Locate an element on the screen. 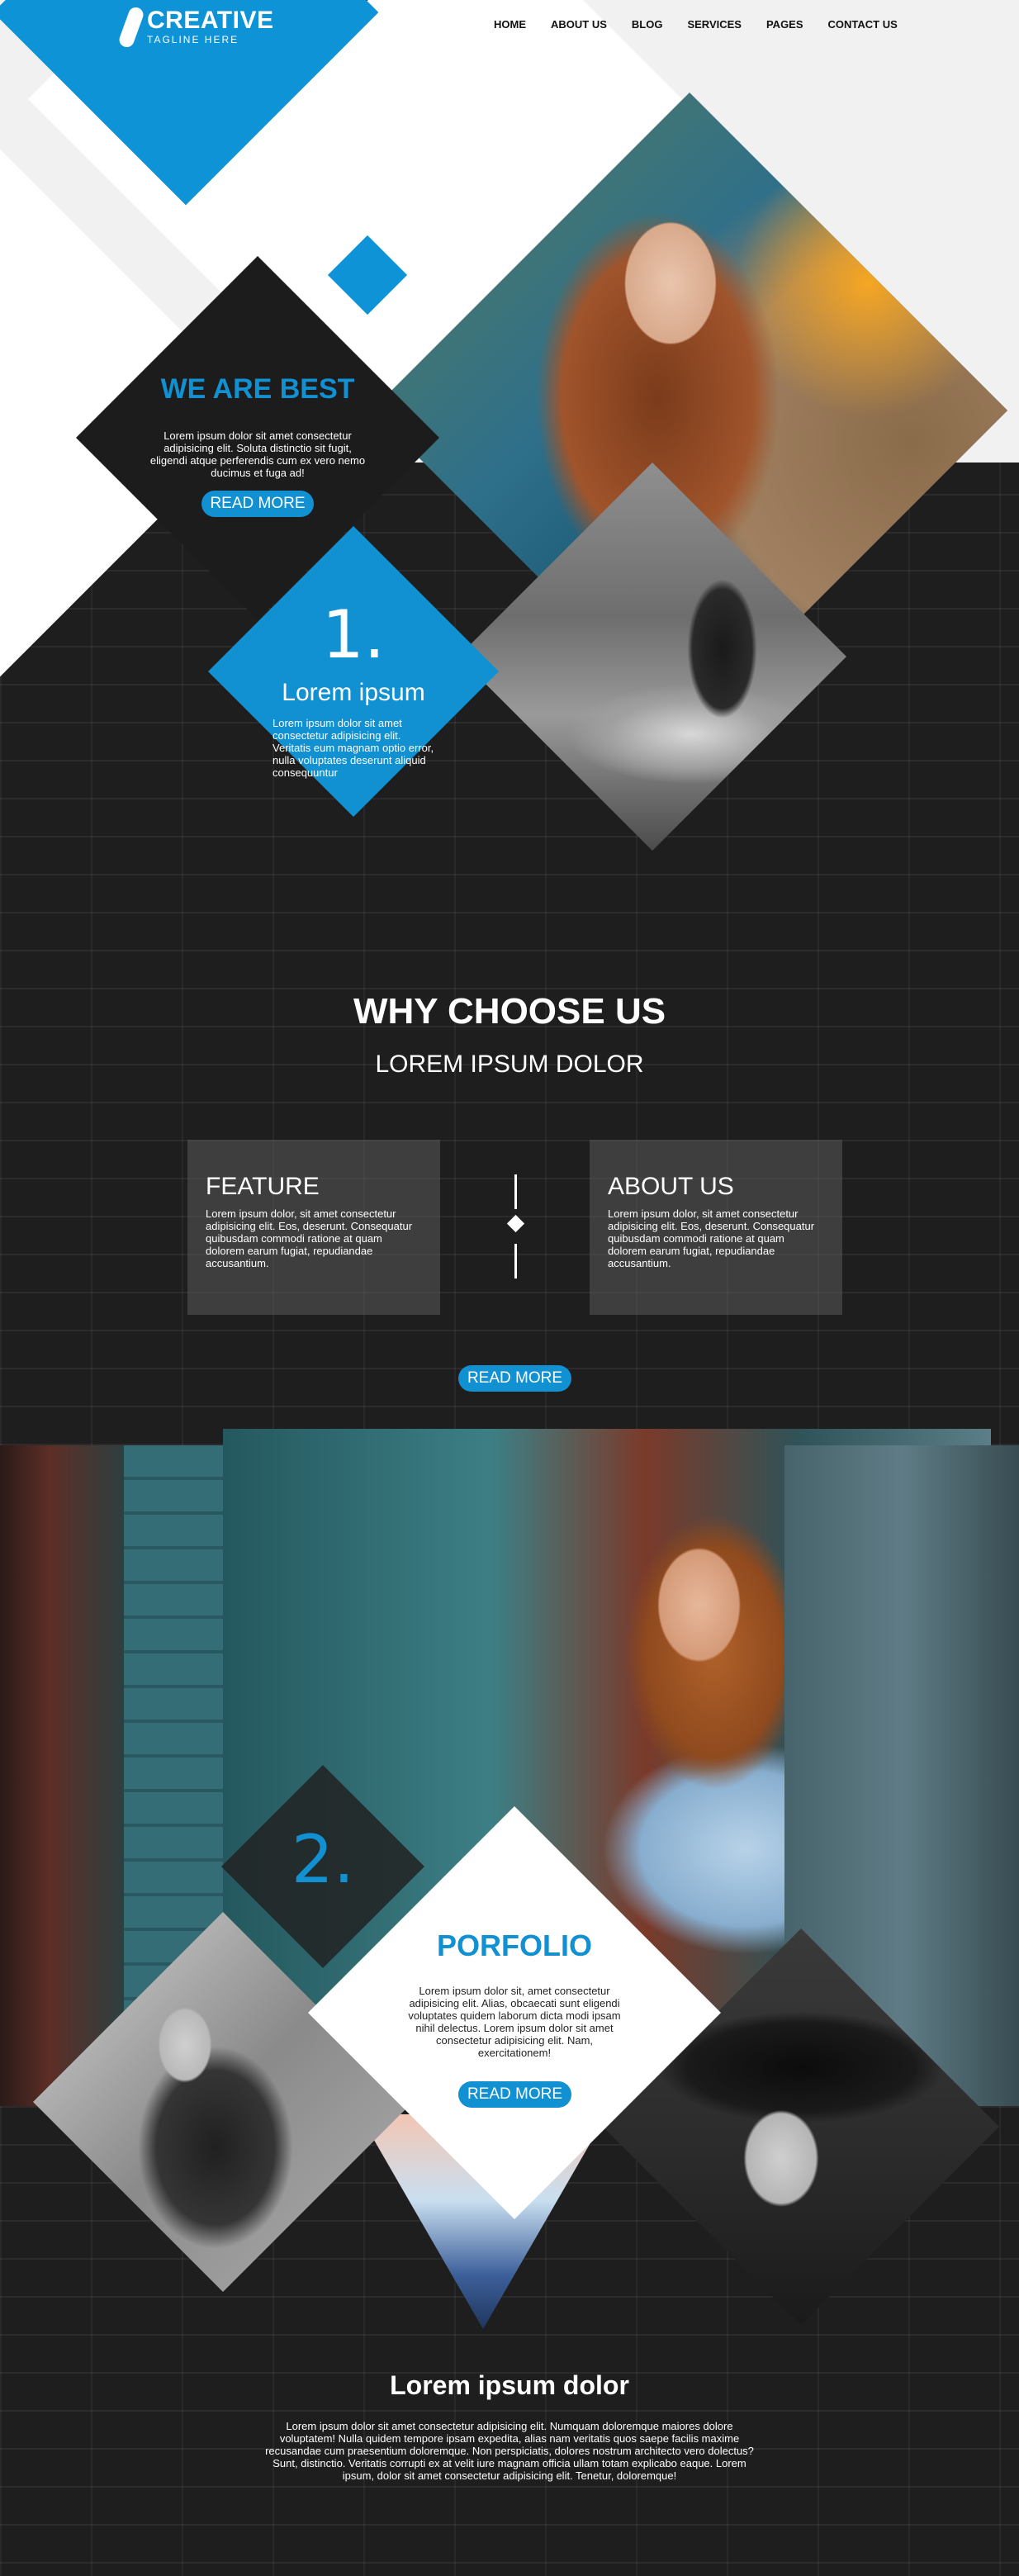 The height and width of the screenshot is (2576, 1019). about-us-card-title: ABOUT US is located at coordinates (671, 1186).